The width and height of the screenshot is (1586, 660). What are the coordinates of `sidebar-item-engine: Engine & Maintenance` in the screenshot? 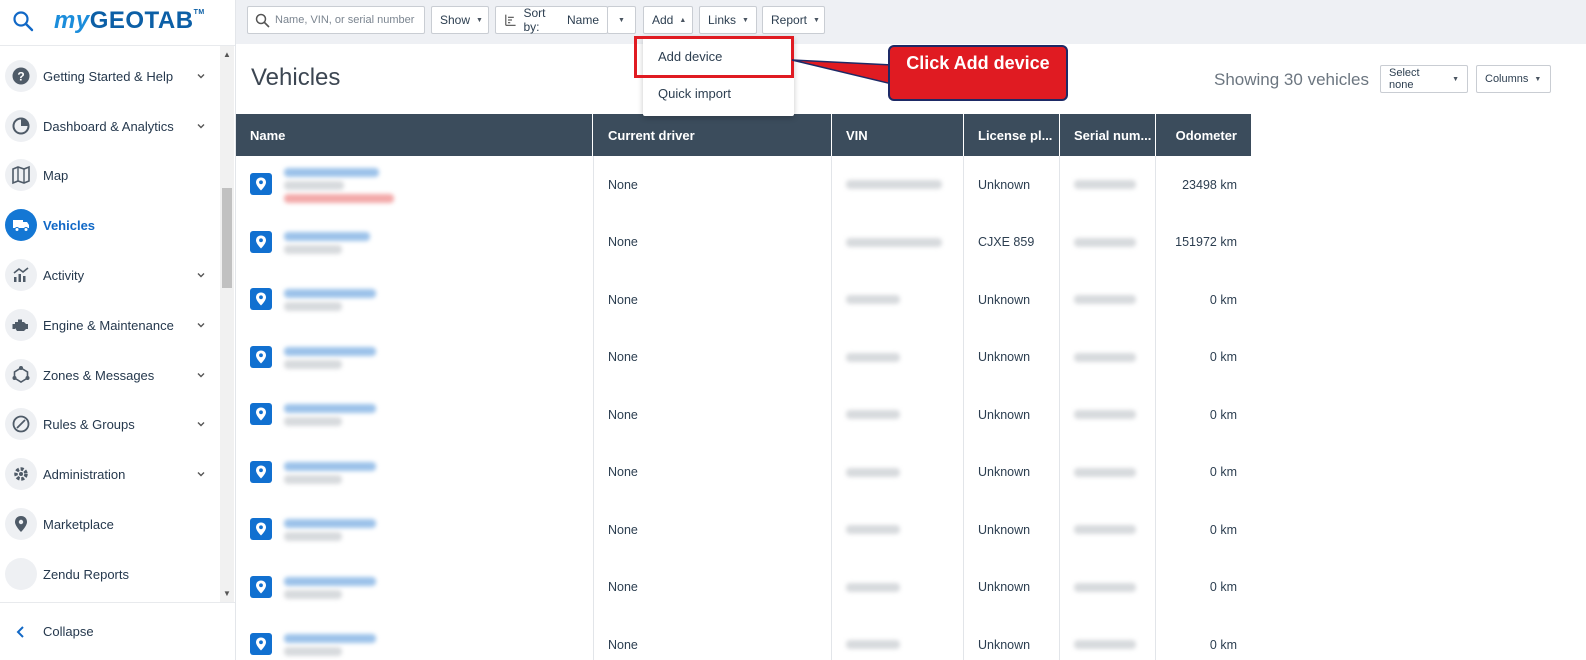 It's located at (110, 325).